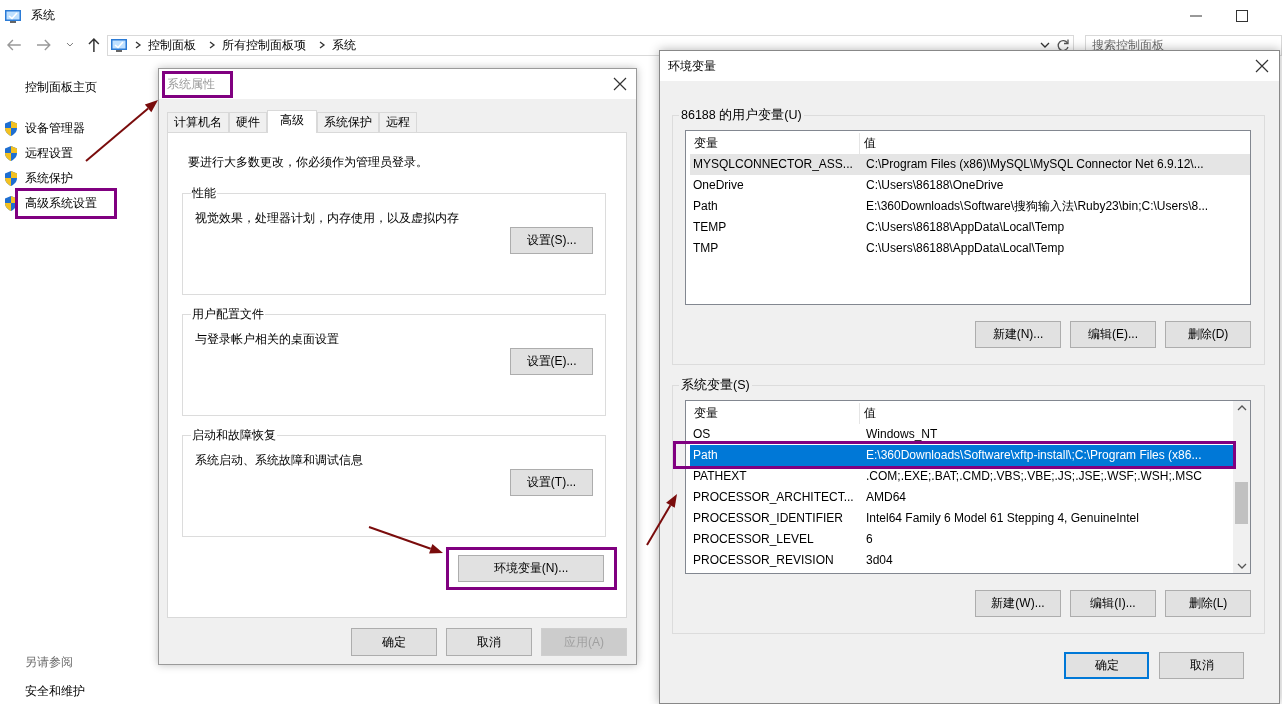 The width and height of the screenshot is (1282, 704). I want to click on tab: 计算机名, so click(198, 122).